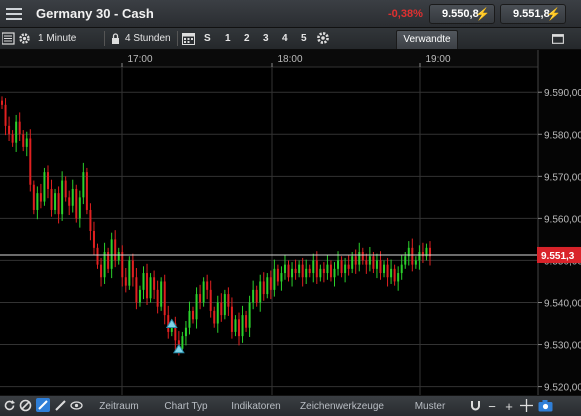 The width and height of the screenshot is (581, 416). Describe the element at coordinates (323, 38) in the screenshot. I see `settings-icon` at that location.